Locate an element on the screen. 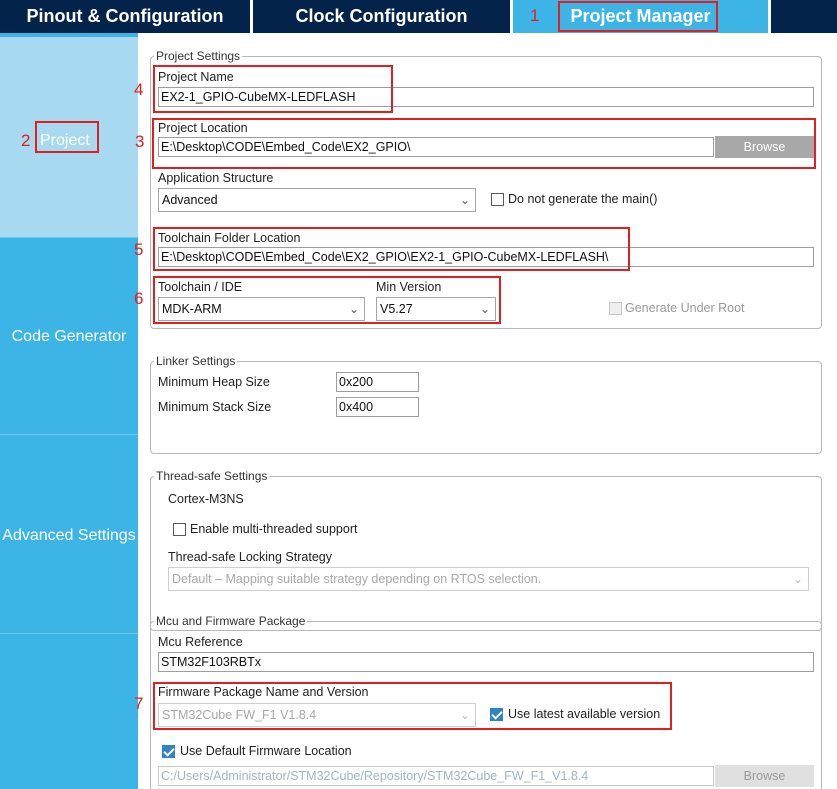 The width and height of the screenshot is (837, 789). tab-label: Pinout & Configuration is located at coordinates (125, 16).